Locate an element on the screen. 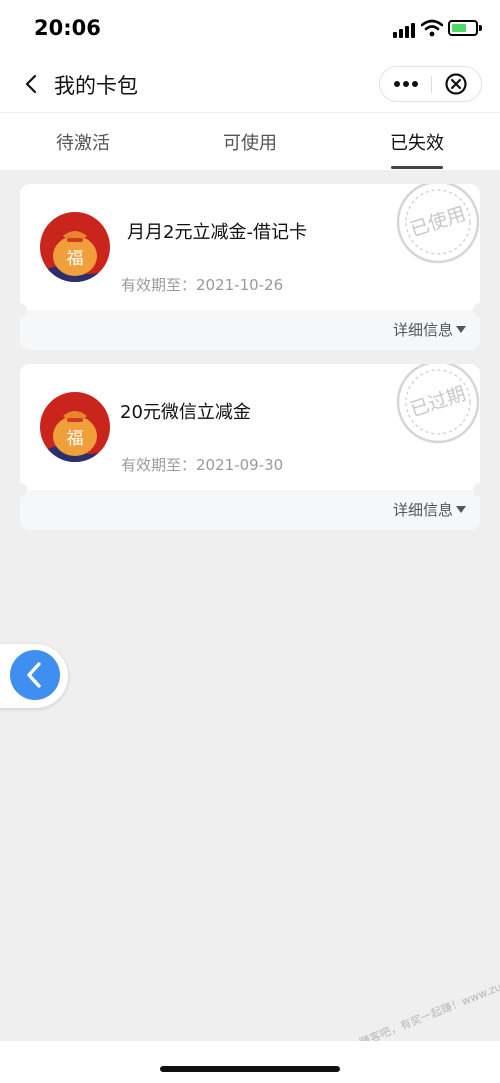 This screenshot has width=500, height=1083. tab-expired: 已失效 is located at coordinates (417, 142).